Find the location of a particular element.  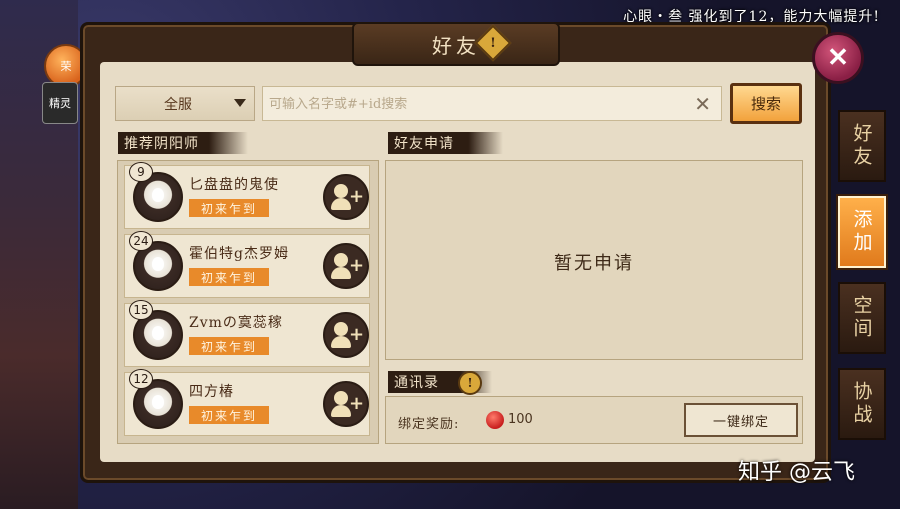

tab-cooperate: 协战 is located at coordinates (862, 404).